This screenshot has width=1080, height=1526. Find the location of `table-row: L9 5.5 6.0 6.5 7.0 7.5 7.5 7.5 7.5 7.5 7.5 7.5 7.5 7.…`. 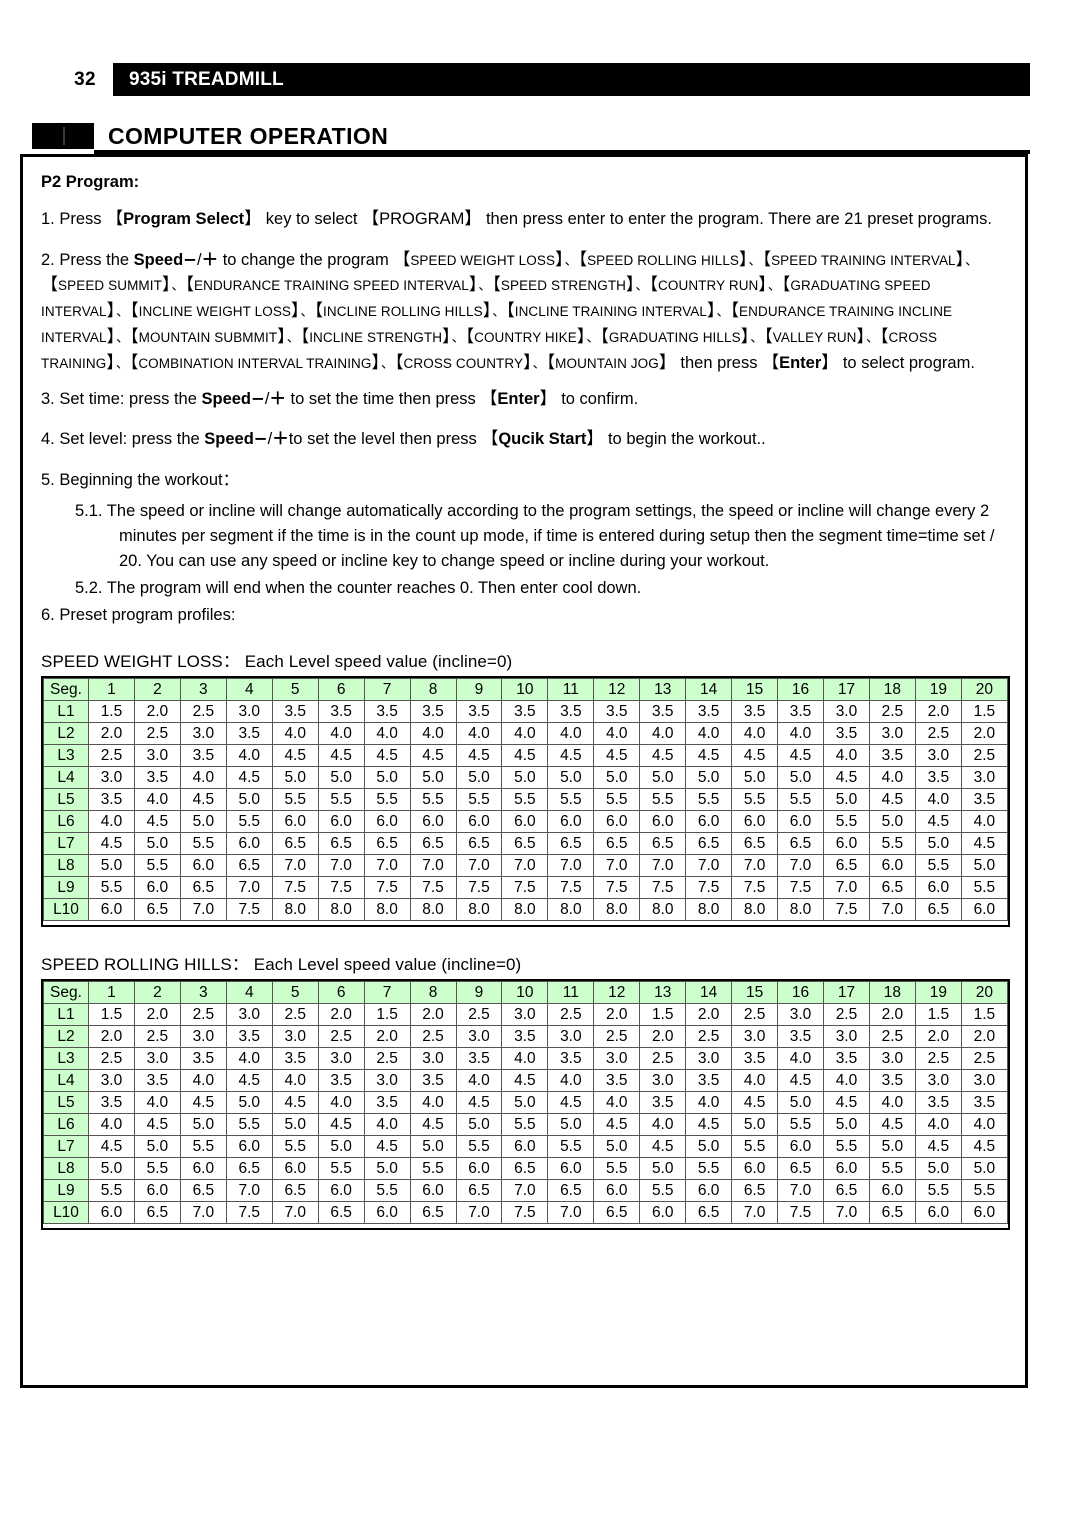

table-row: L9 5.5 6.0 6.5 7.0 7.5 7.5 7.5 7.5 7.5 7.5 7.5 7.5 7.… is located at coordinates (526, 888).